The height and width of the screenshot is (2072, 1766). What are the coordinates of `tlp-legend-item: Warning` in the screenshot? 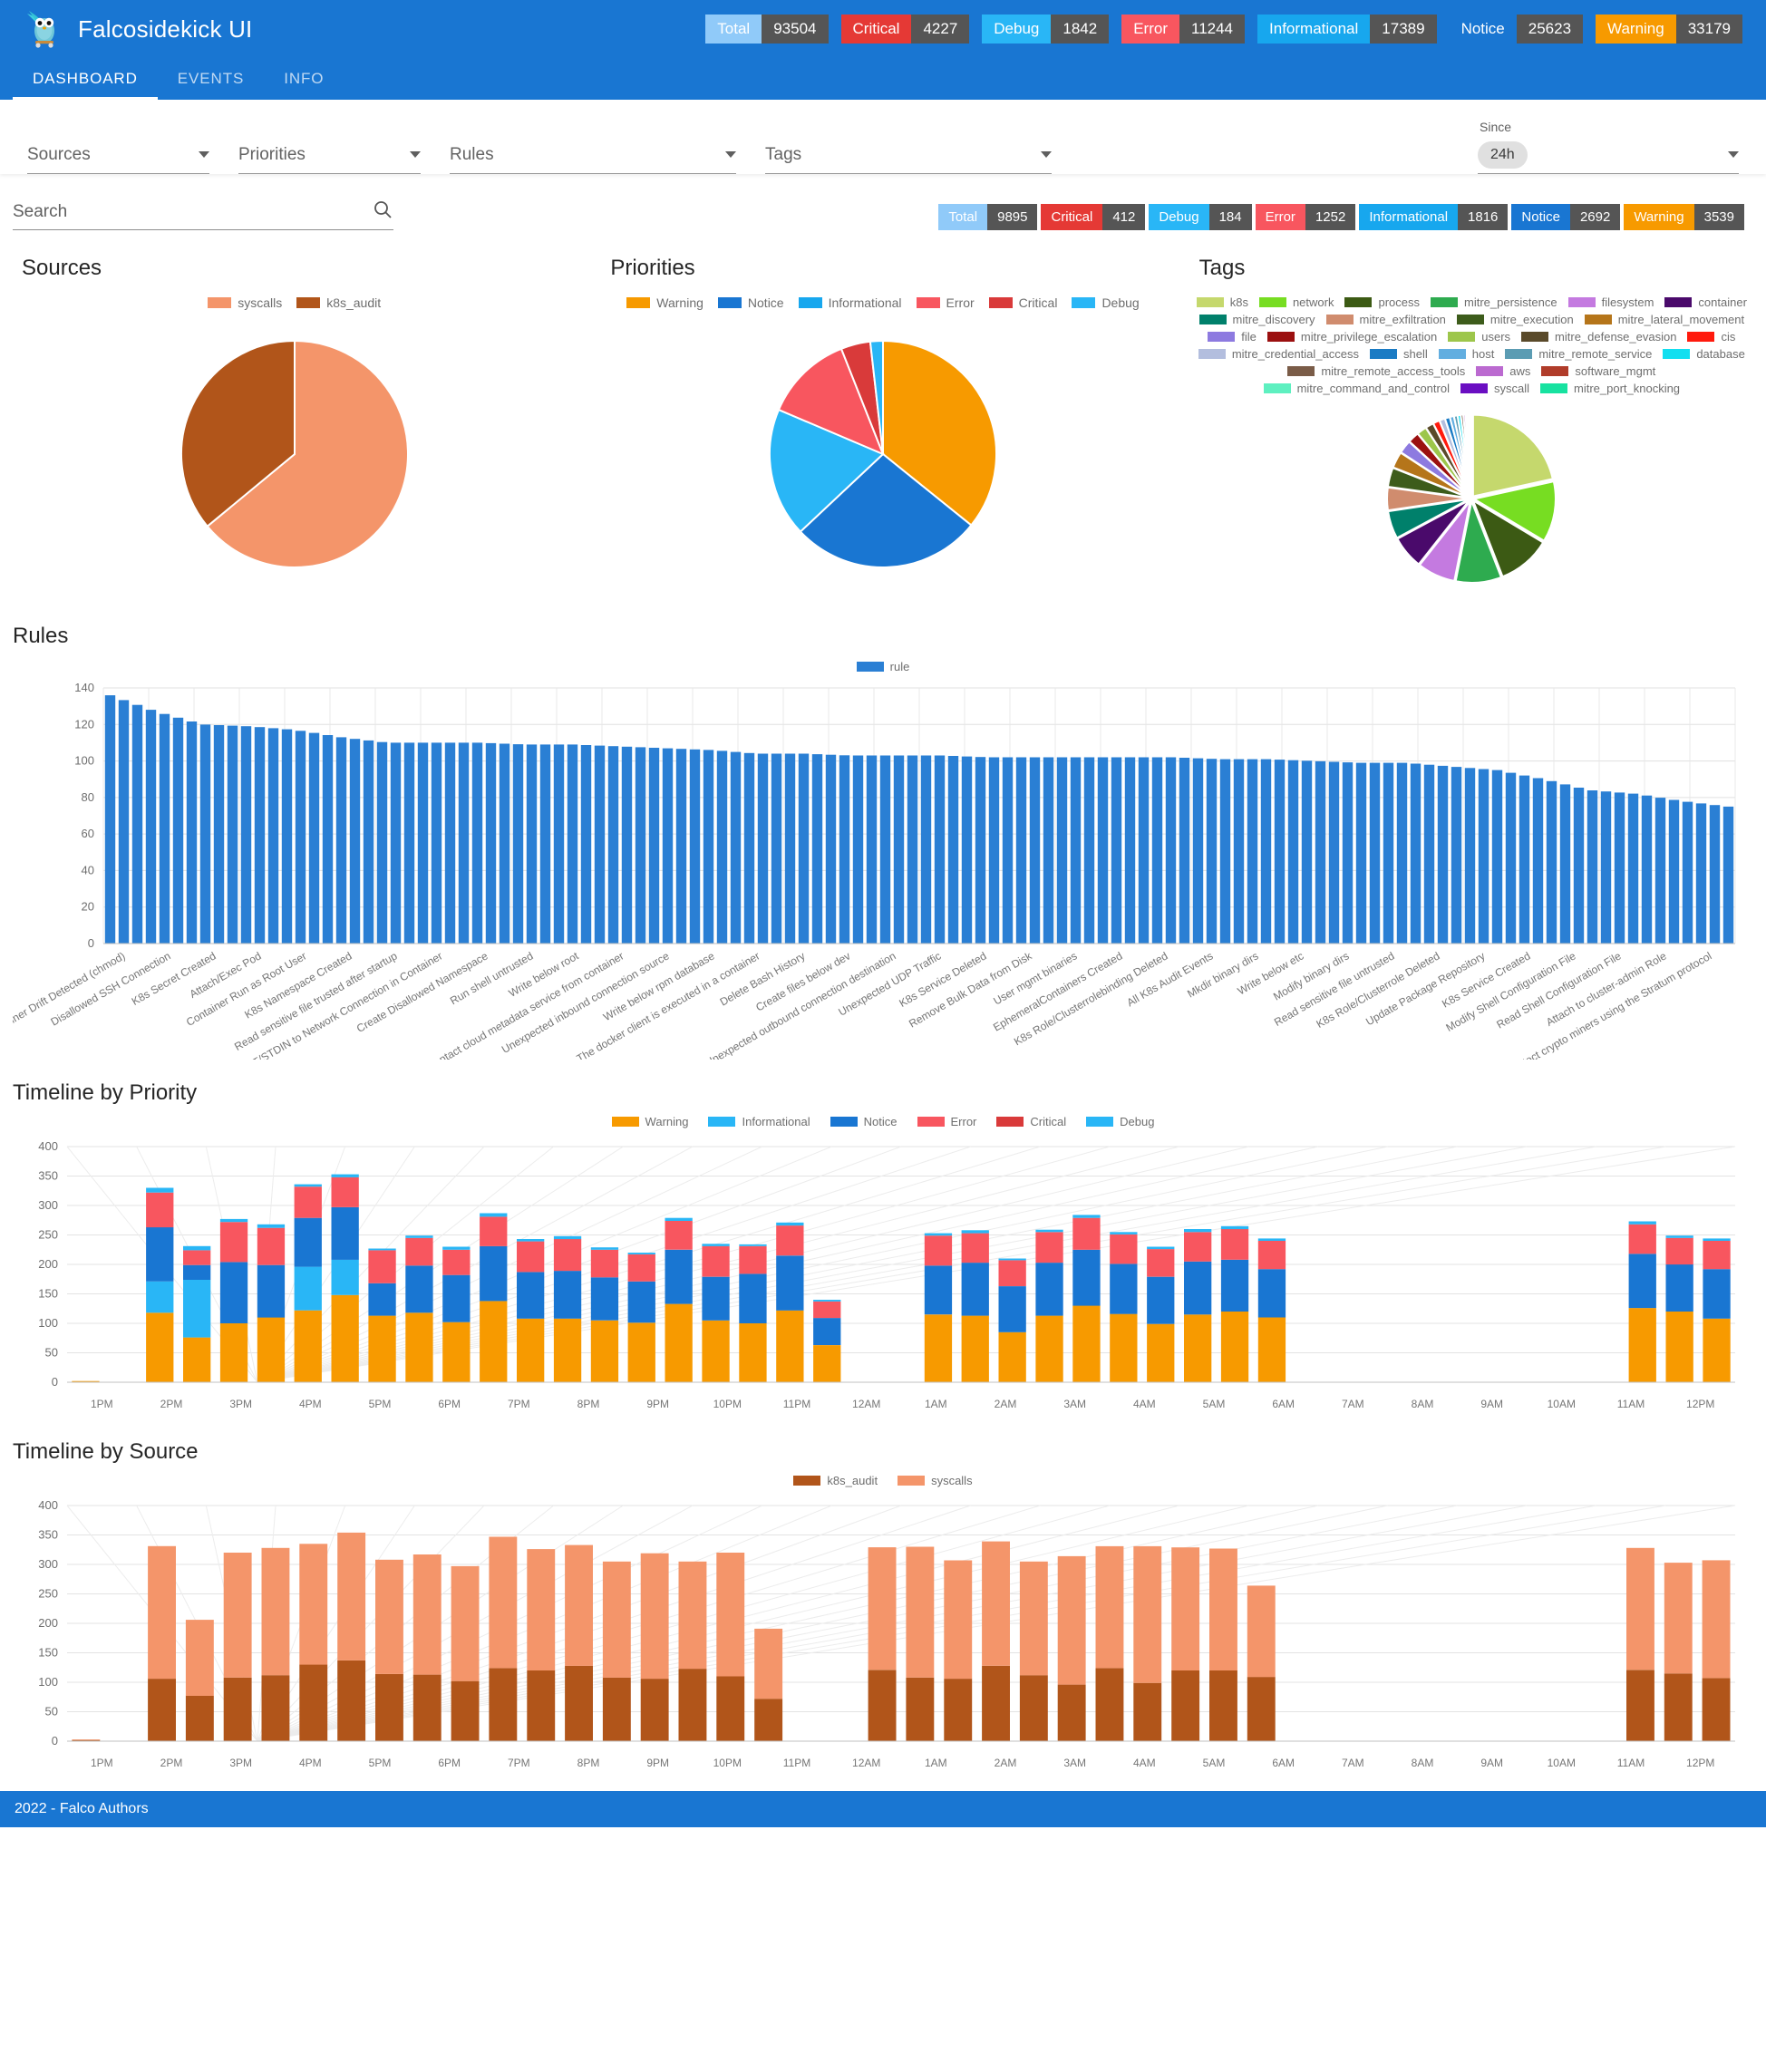 It's located at (649, 1122).